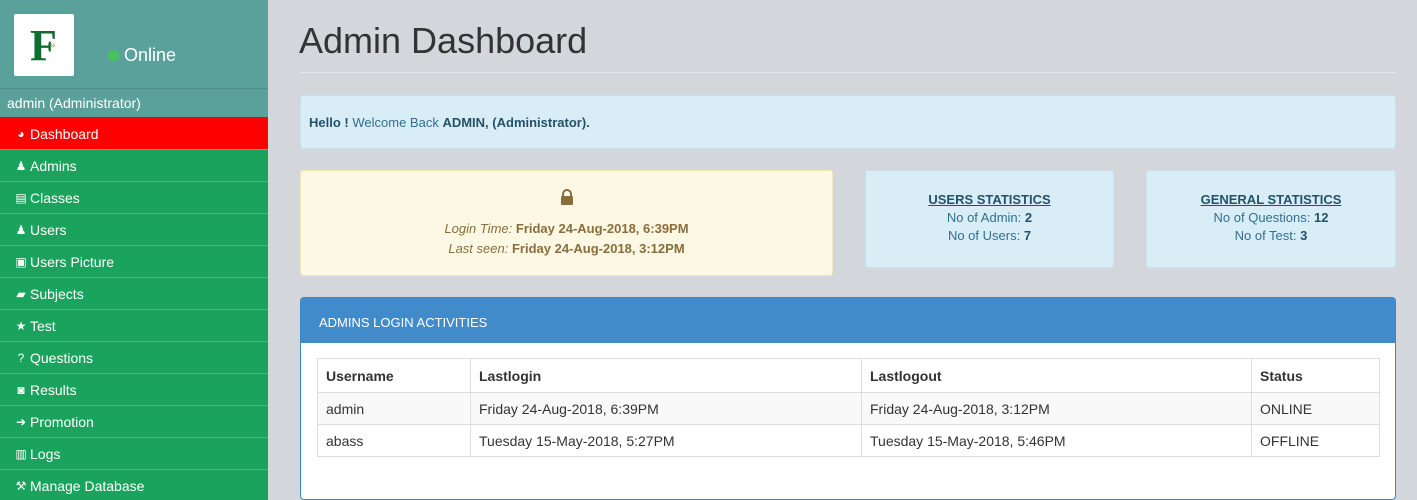  What do you see at coordinates (134, 421) in the screenshot?
I see `sidebar-item-promotion: ➜ Promotion` at bounding box center [134, 421].